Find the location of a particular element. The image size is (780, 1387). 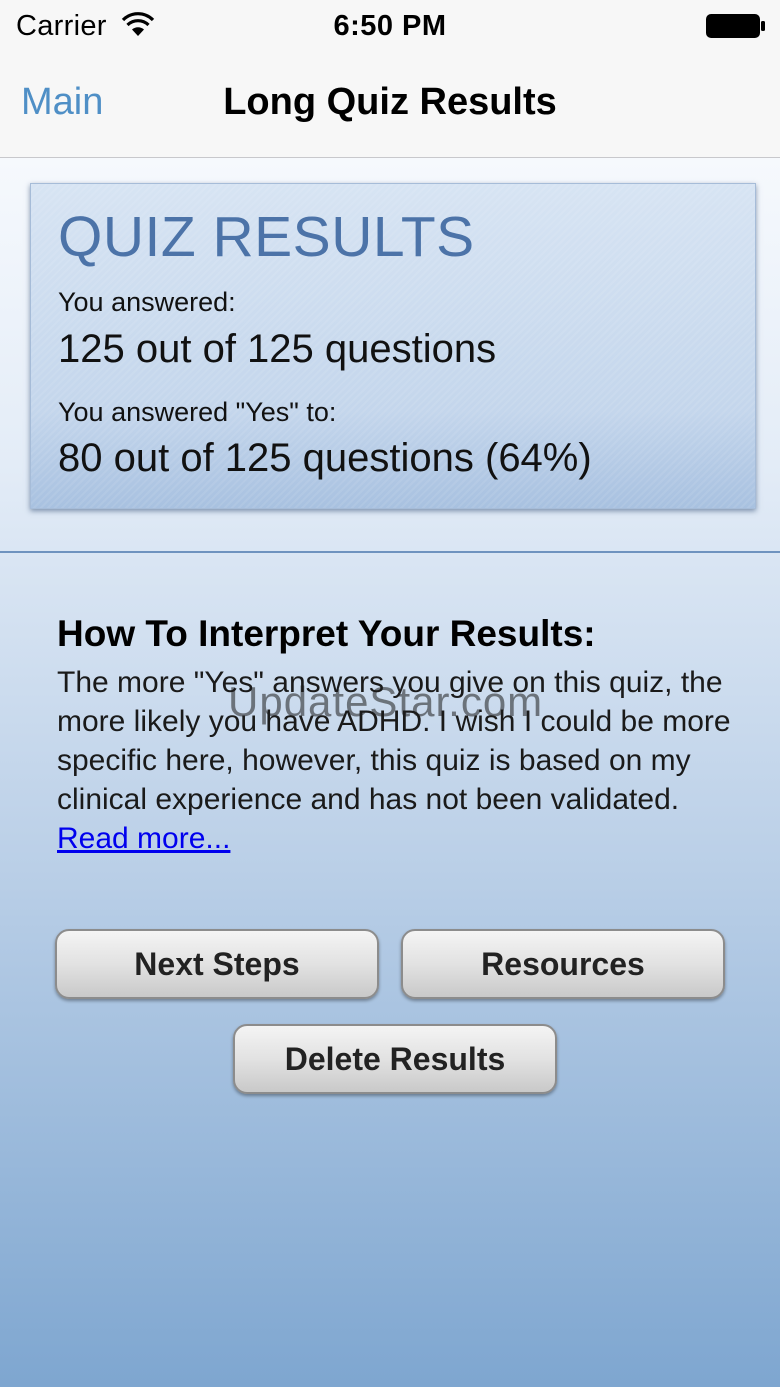

navigation-bar: Main Long Quiz Results is located at coordinates (390, 105).